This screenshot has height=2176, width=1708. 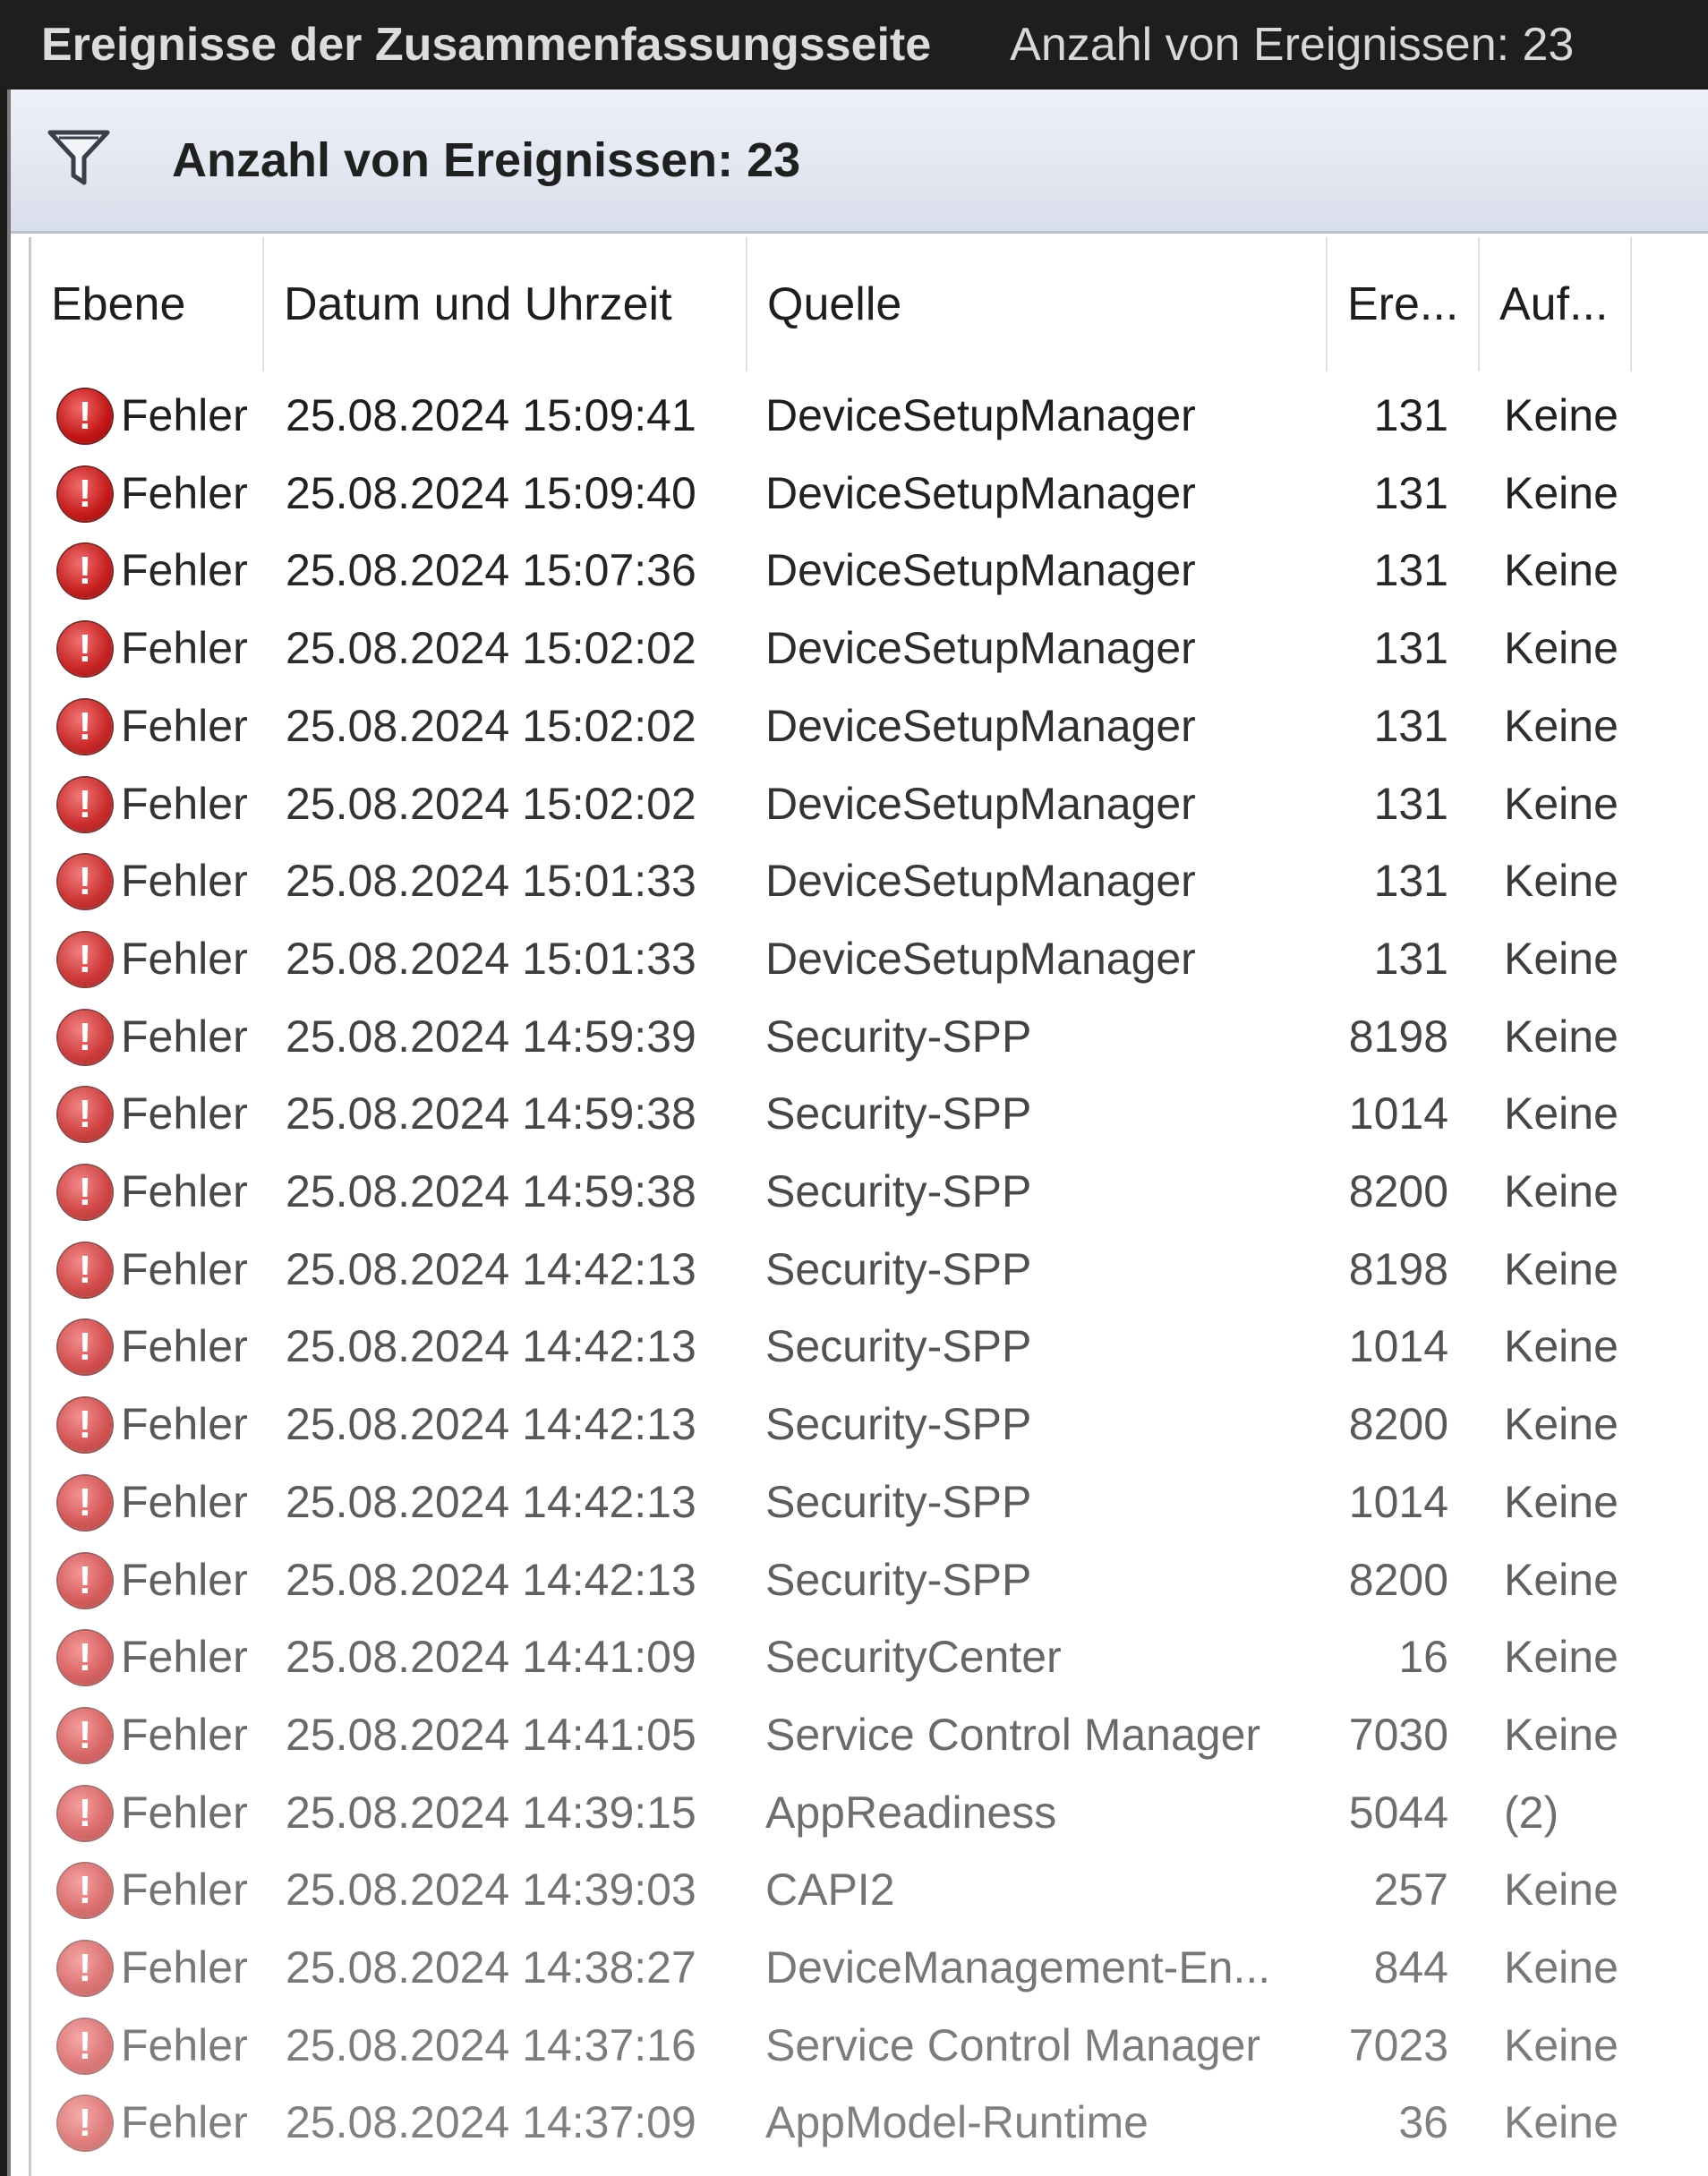 What do you see at coordinates (491, 2122) in the screenshot?
I see `datetime-cell: 25.08.2024 14:37:09` at bounding box center [491, 2122].